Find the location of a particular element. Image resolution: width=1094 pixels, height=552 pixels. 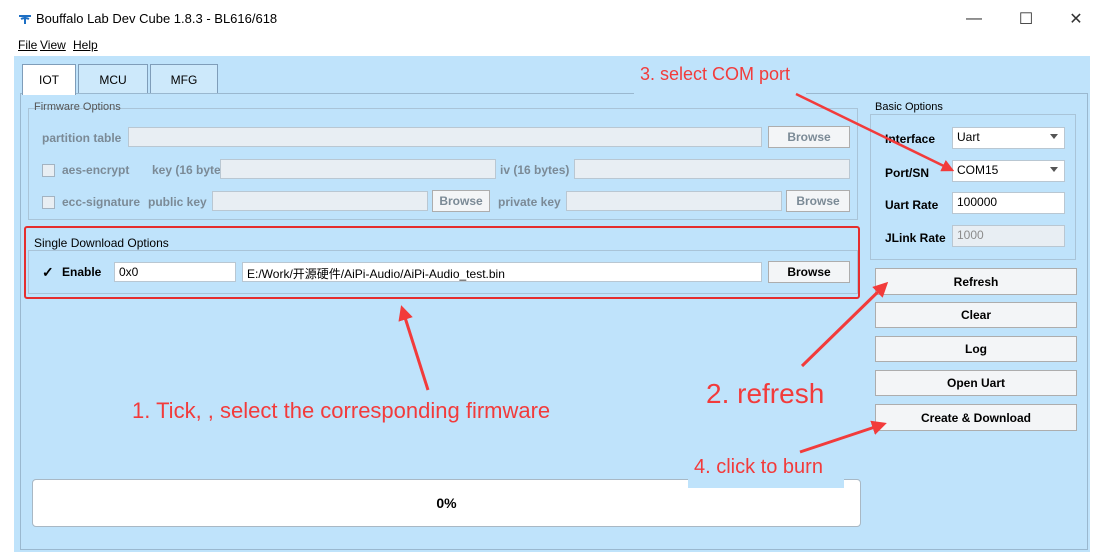

tab-iot: IOT is located at coordinates (49, 79).